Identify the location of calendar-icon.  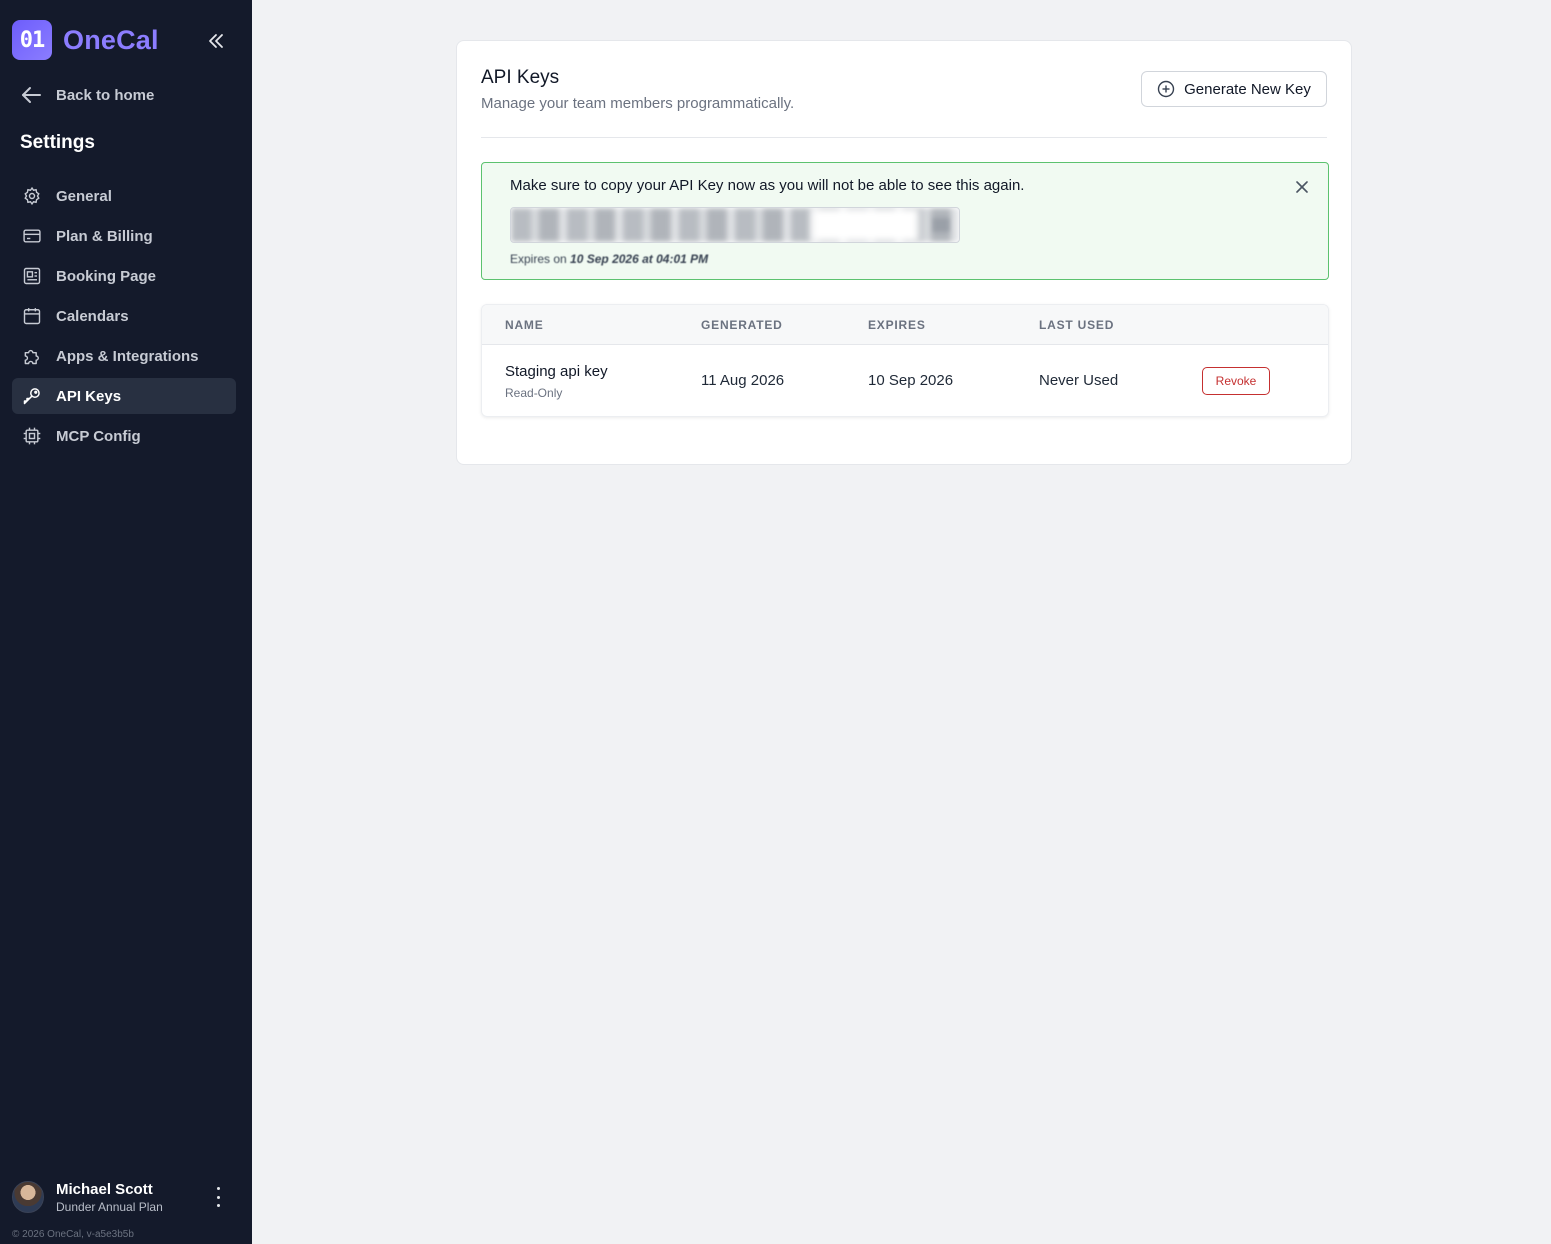
(32, 316).